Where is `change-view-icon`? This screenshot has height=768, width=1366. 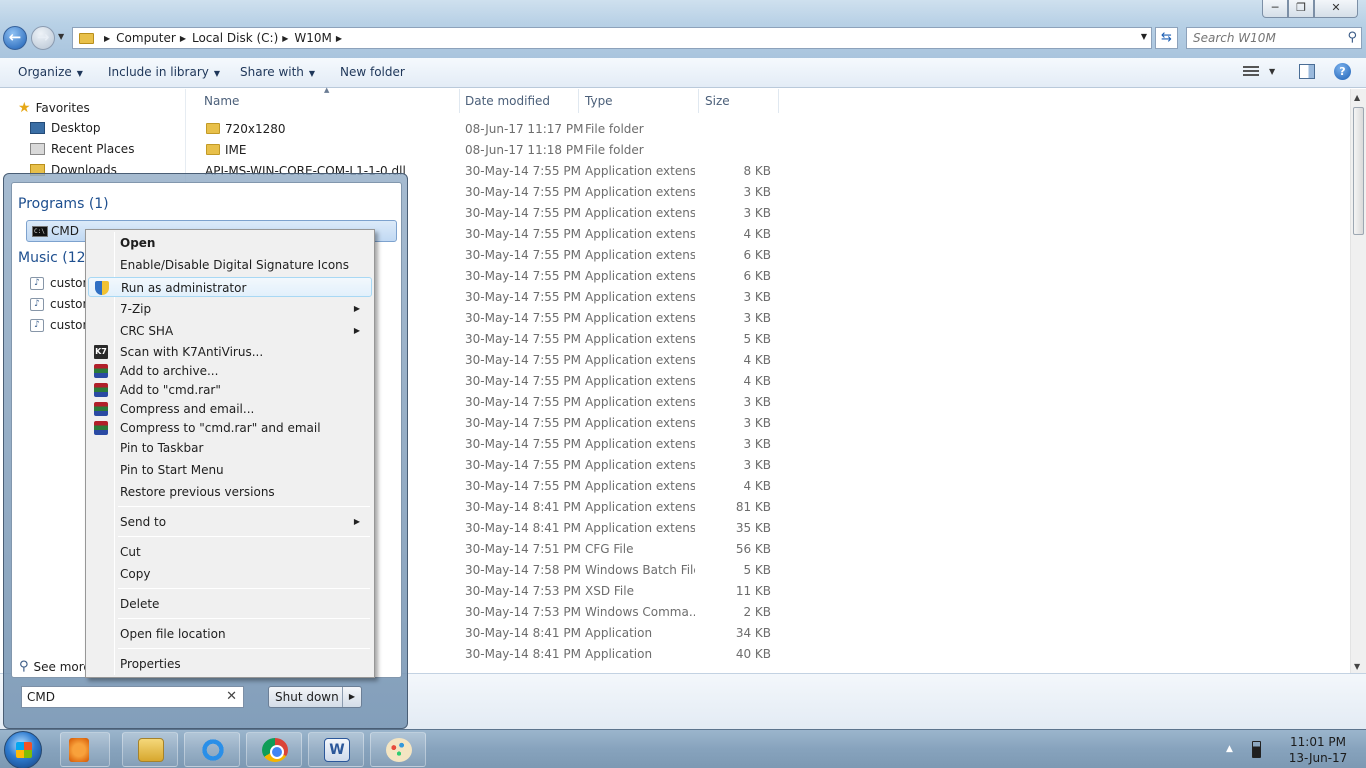
change-view-icon is located at coordinates (1251, 72).